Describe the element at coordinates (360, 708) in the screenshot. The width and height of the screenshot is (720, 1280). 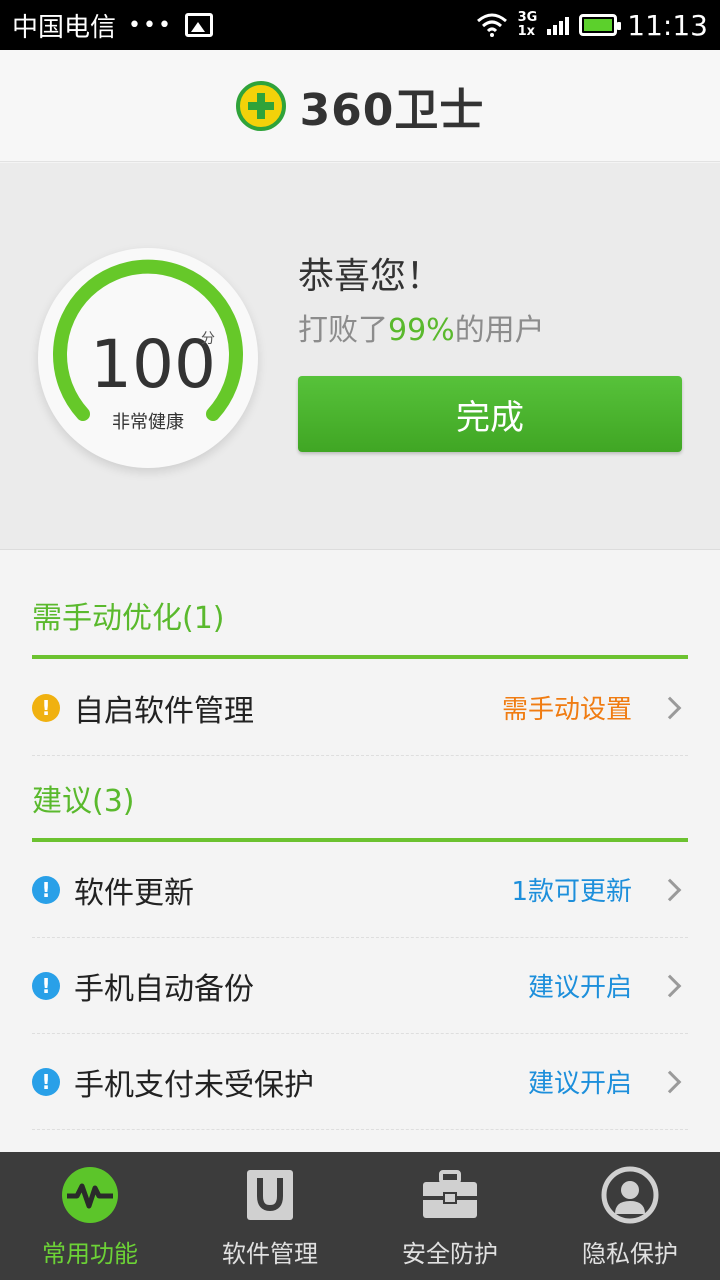
I see `list-item-autostart: ! 自启软件管理 需手动设置` at that location.